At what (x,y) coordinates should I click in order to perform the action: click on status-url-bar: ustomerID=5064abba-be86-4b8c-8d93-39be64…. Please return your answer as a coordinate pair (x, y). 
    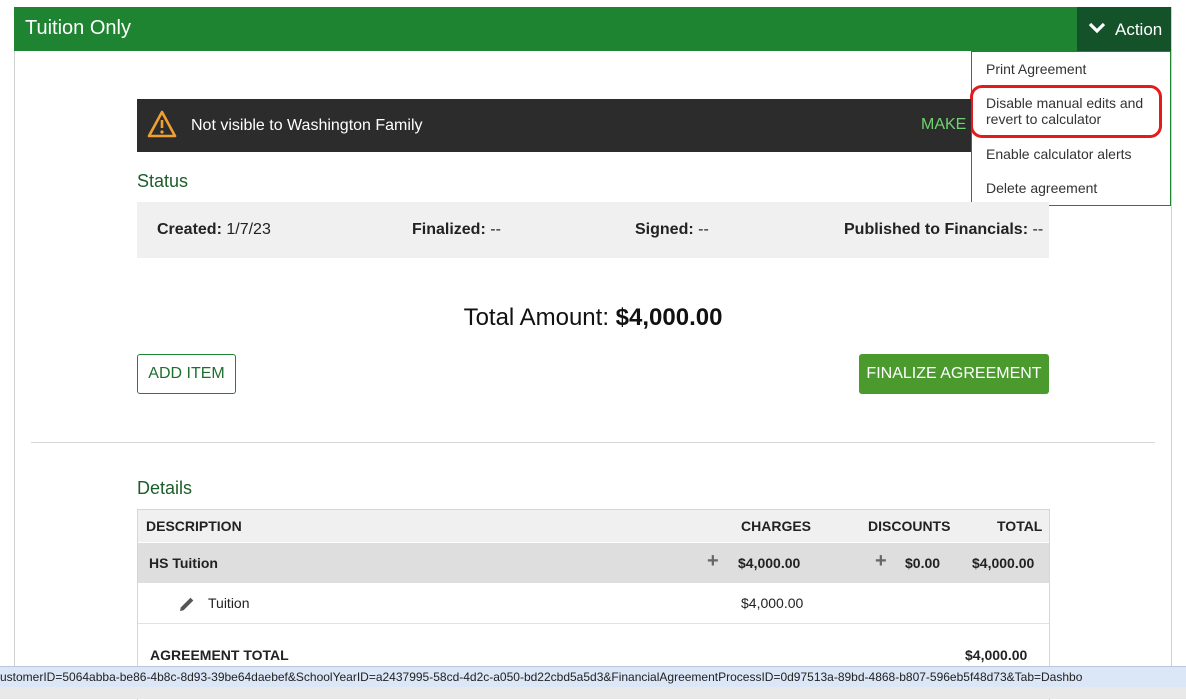
    Looking at the image, I should click on (593, 677).